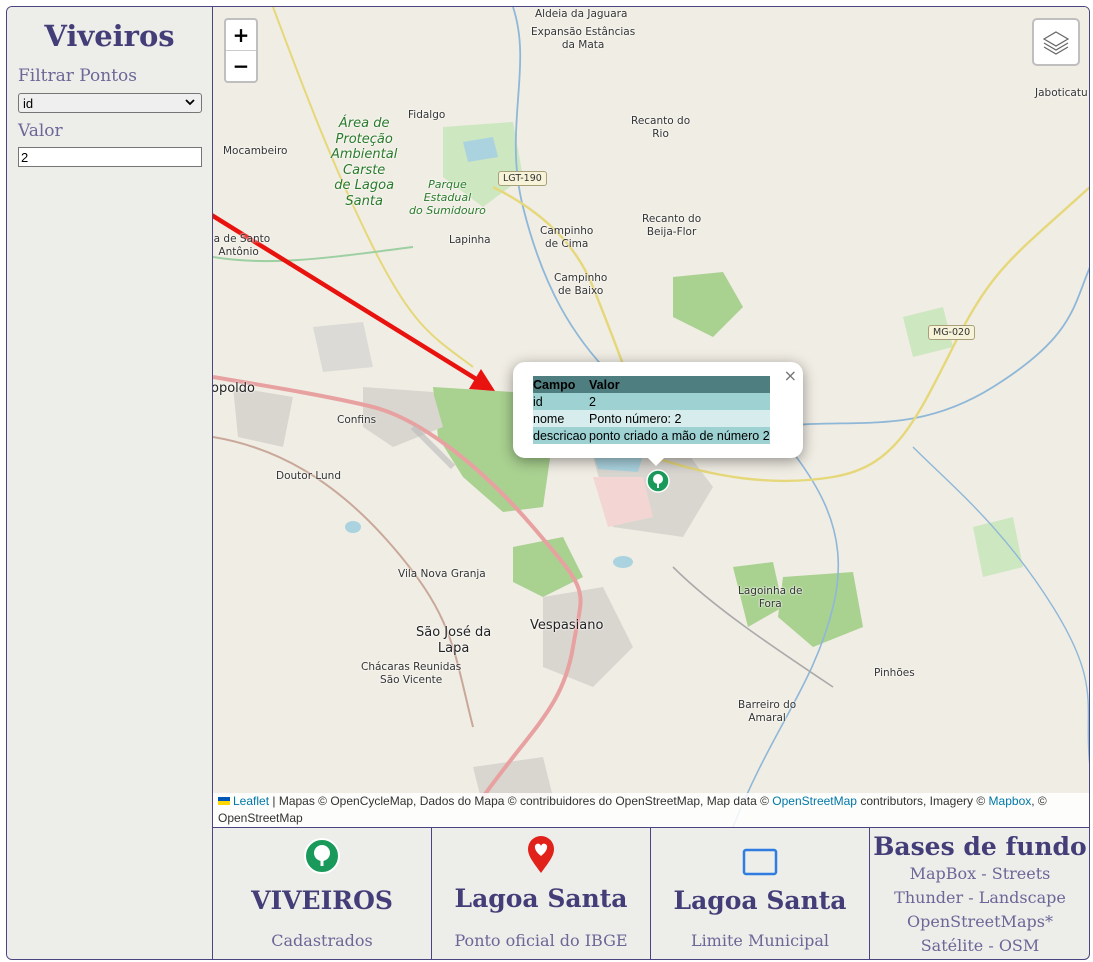  Describe the element at coordinates (979, 921) in the screenshot. I see `base-item: OpenStreetMaps*` at that location.